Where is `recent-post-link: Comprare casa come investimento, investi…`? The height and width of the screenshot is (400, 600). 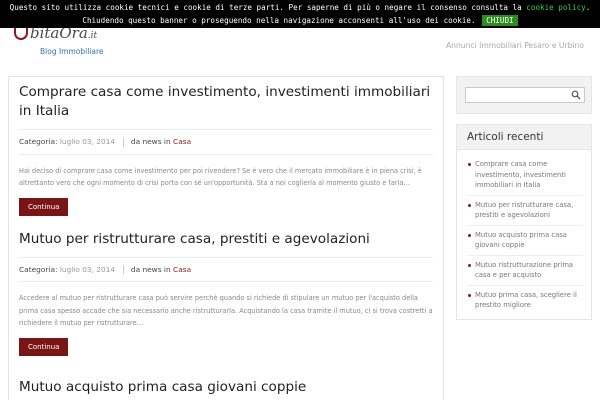 recent-post-link: Comprare casa come investimento, investi… is located at coordinates (525, 175).